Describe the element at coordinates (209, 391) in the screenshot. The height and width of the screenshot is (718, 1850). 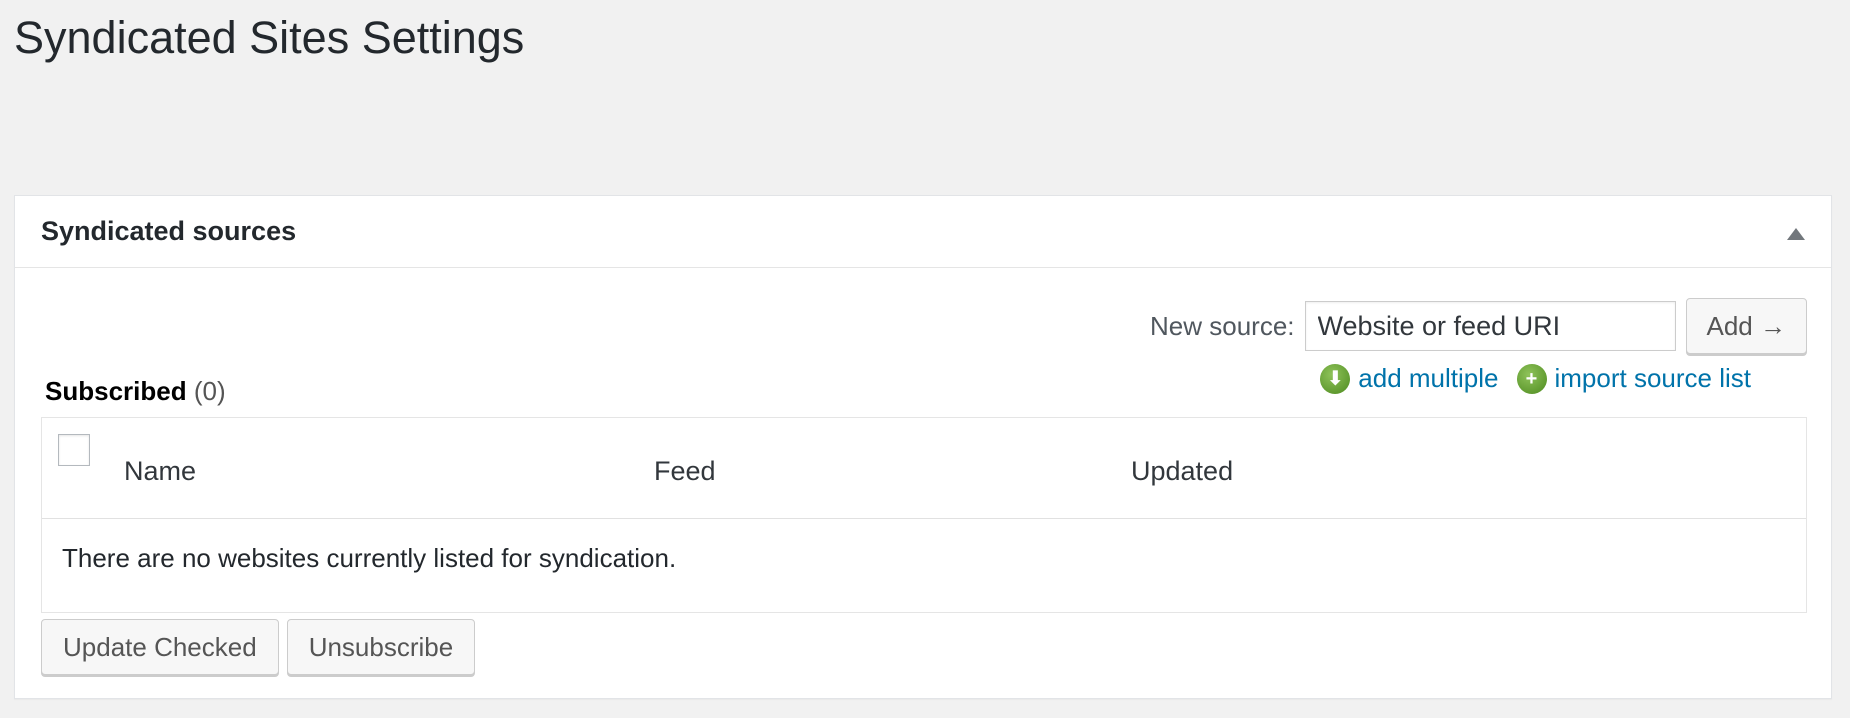
I see `subscribed-count: (0)` at that location.